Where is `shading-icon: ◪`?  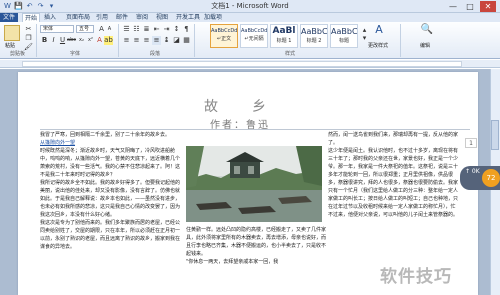
shading-icon: ◪ is located at coordinates (176, 40).